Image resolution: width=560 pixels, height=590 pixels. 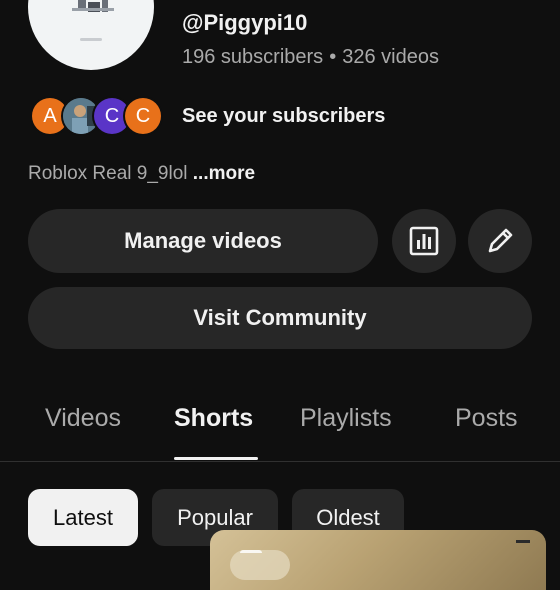 I want to click on visit-community-button: Visit Community, so click(x=280, y=318).